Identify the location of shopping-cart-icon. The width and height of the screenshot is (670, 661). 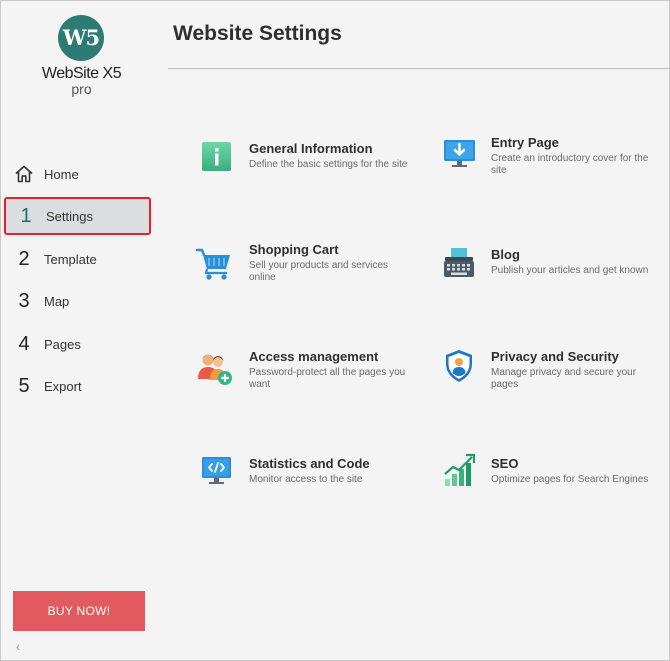
(212, 263).